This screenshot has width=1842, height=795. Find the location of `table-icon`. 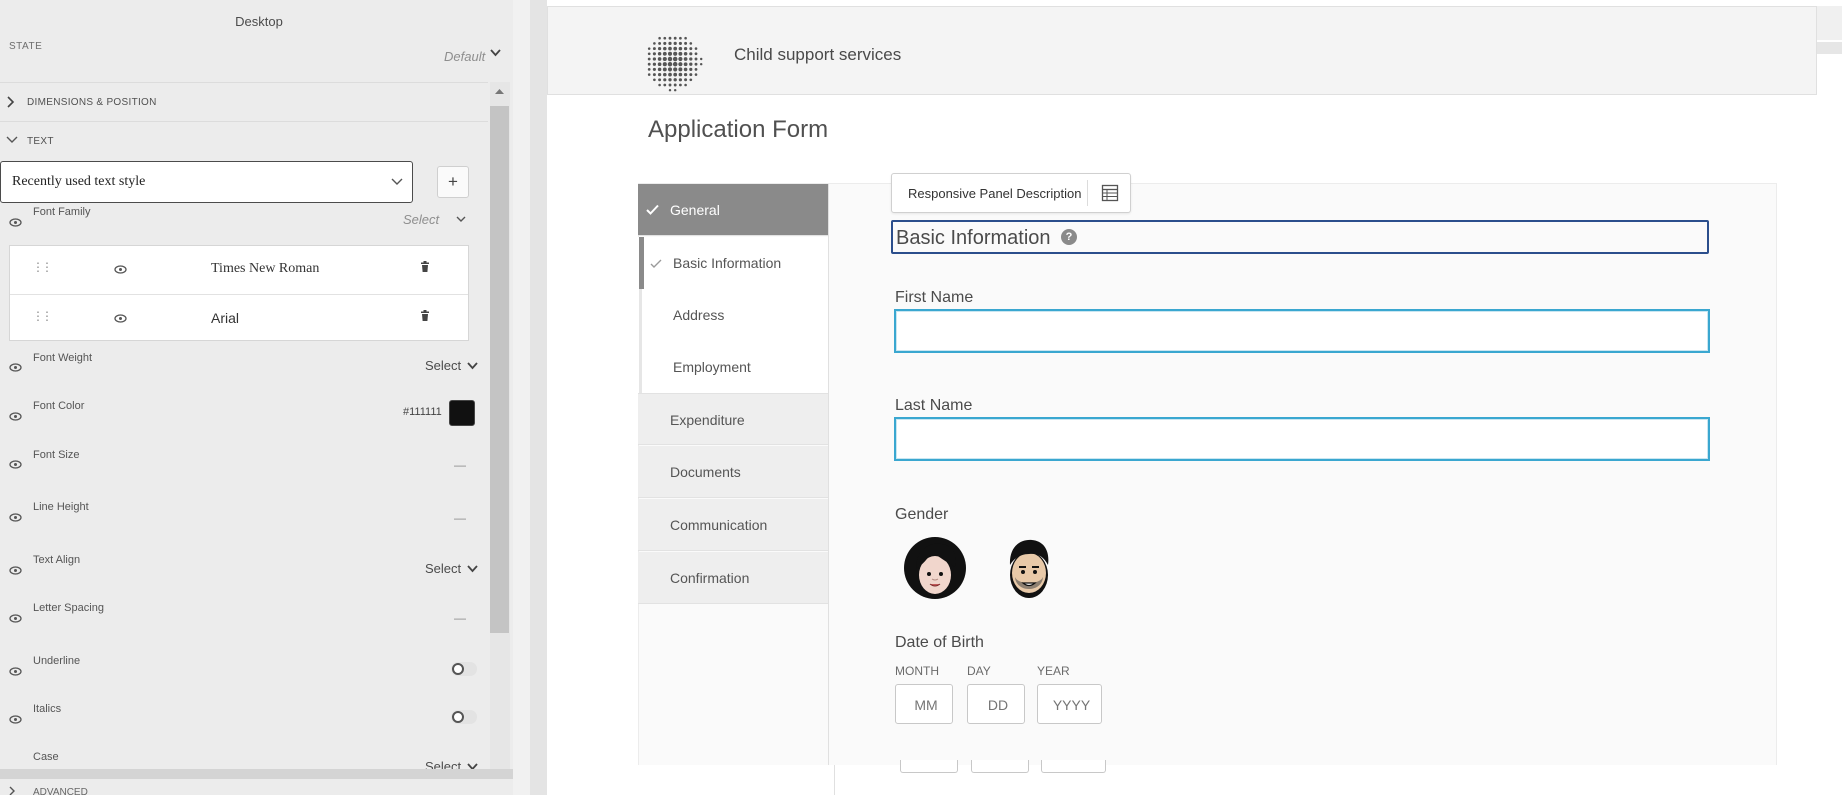

table-icon is located at coordinates (1110, 193).